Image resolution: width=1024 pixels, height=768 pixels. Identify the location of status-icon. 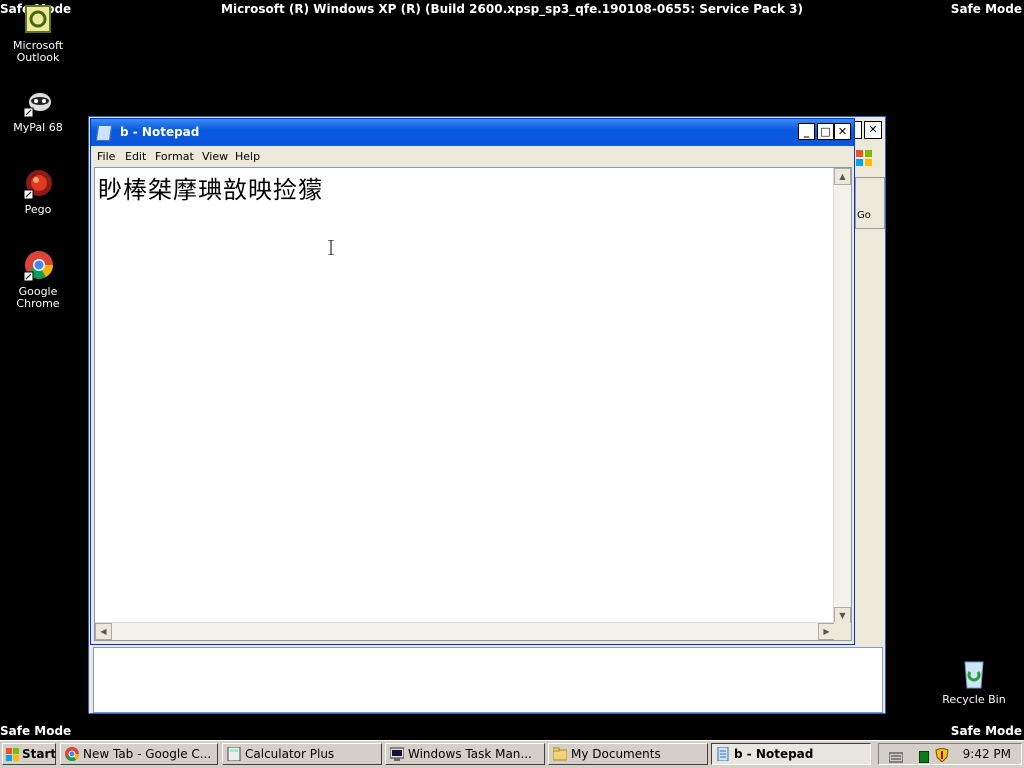
(924, 756).